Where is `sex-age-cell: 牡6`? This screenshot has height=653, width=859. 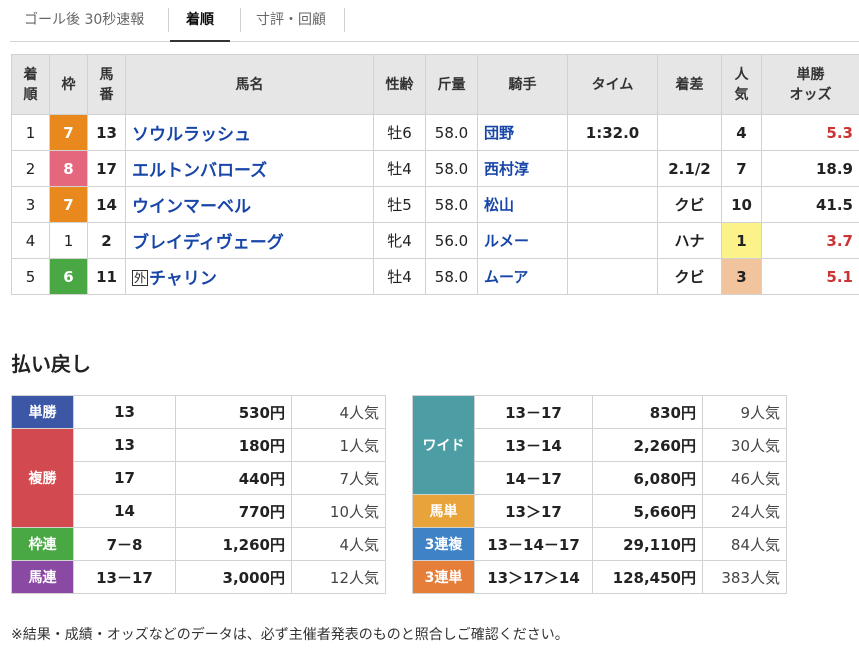 sex-age-cell: 牡6 is located at coordinates (399, 132).